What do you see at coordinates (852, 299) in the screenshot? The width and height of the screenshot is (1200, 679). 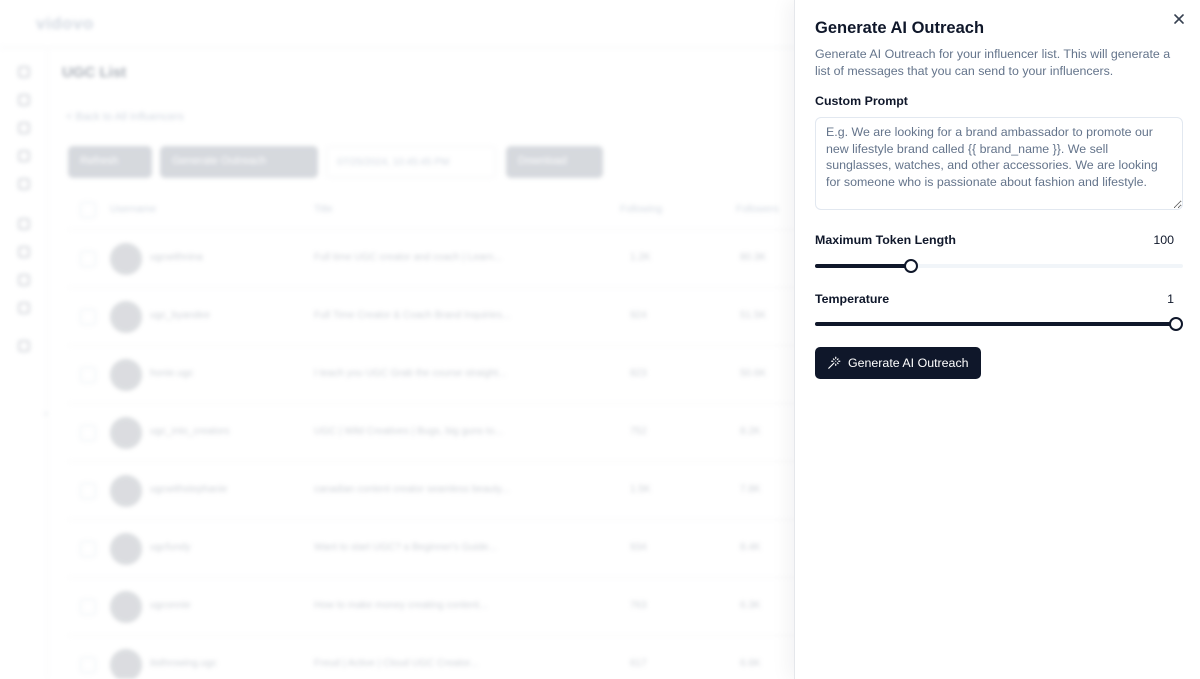 I see `temperature-label: Temperature` at bounding box center [852, 299].